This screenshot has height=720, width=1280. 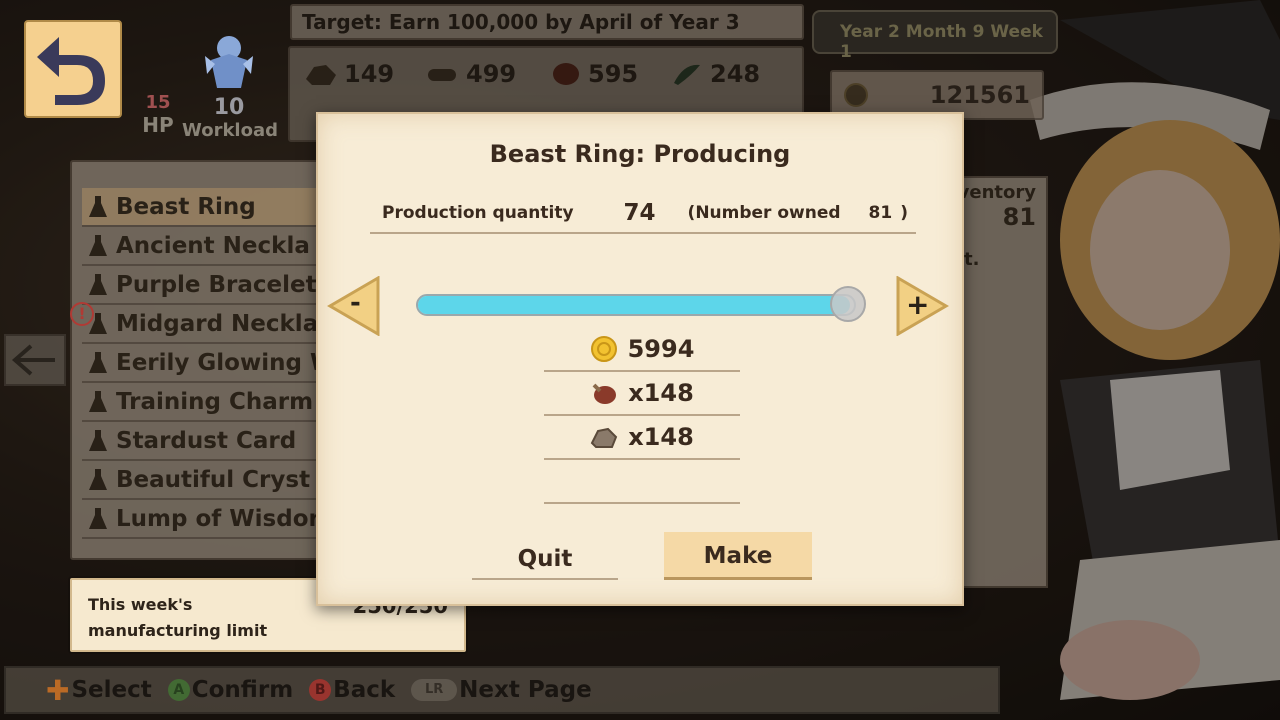 I want to click on cost-gold: 5994, so click(x=642, y=350).